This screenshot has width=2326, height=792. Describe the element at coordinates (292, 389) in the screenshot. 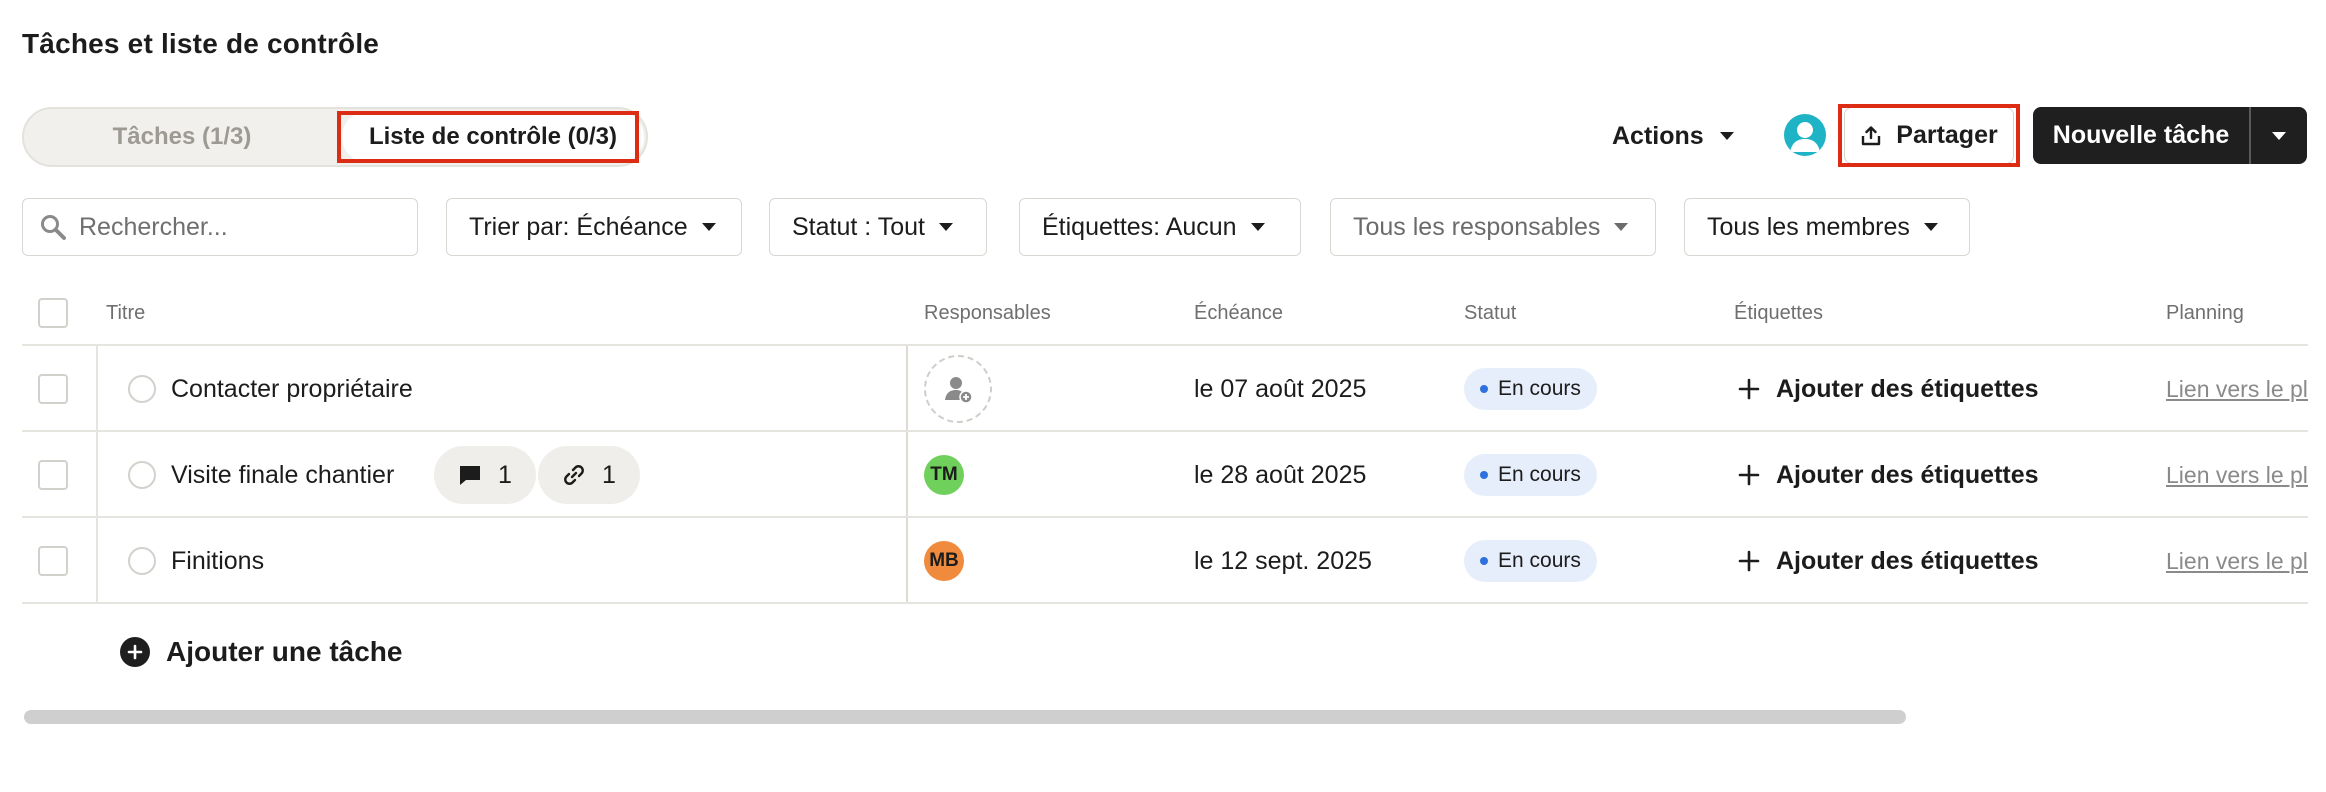

I see `task-title: Contacter propriétaire` at that location.